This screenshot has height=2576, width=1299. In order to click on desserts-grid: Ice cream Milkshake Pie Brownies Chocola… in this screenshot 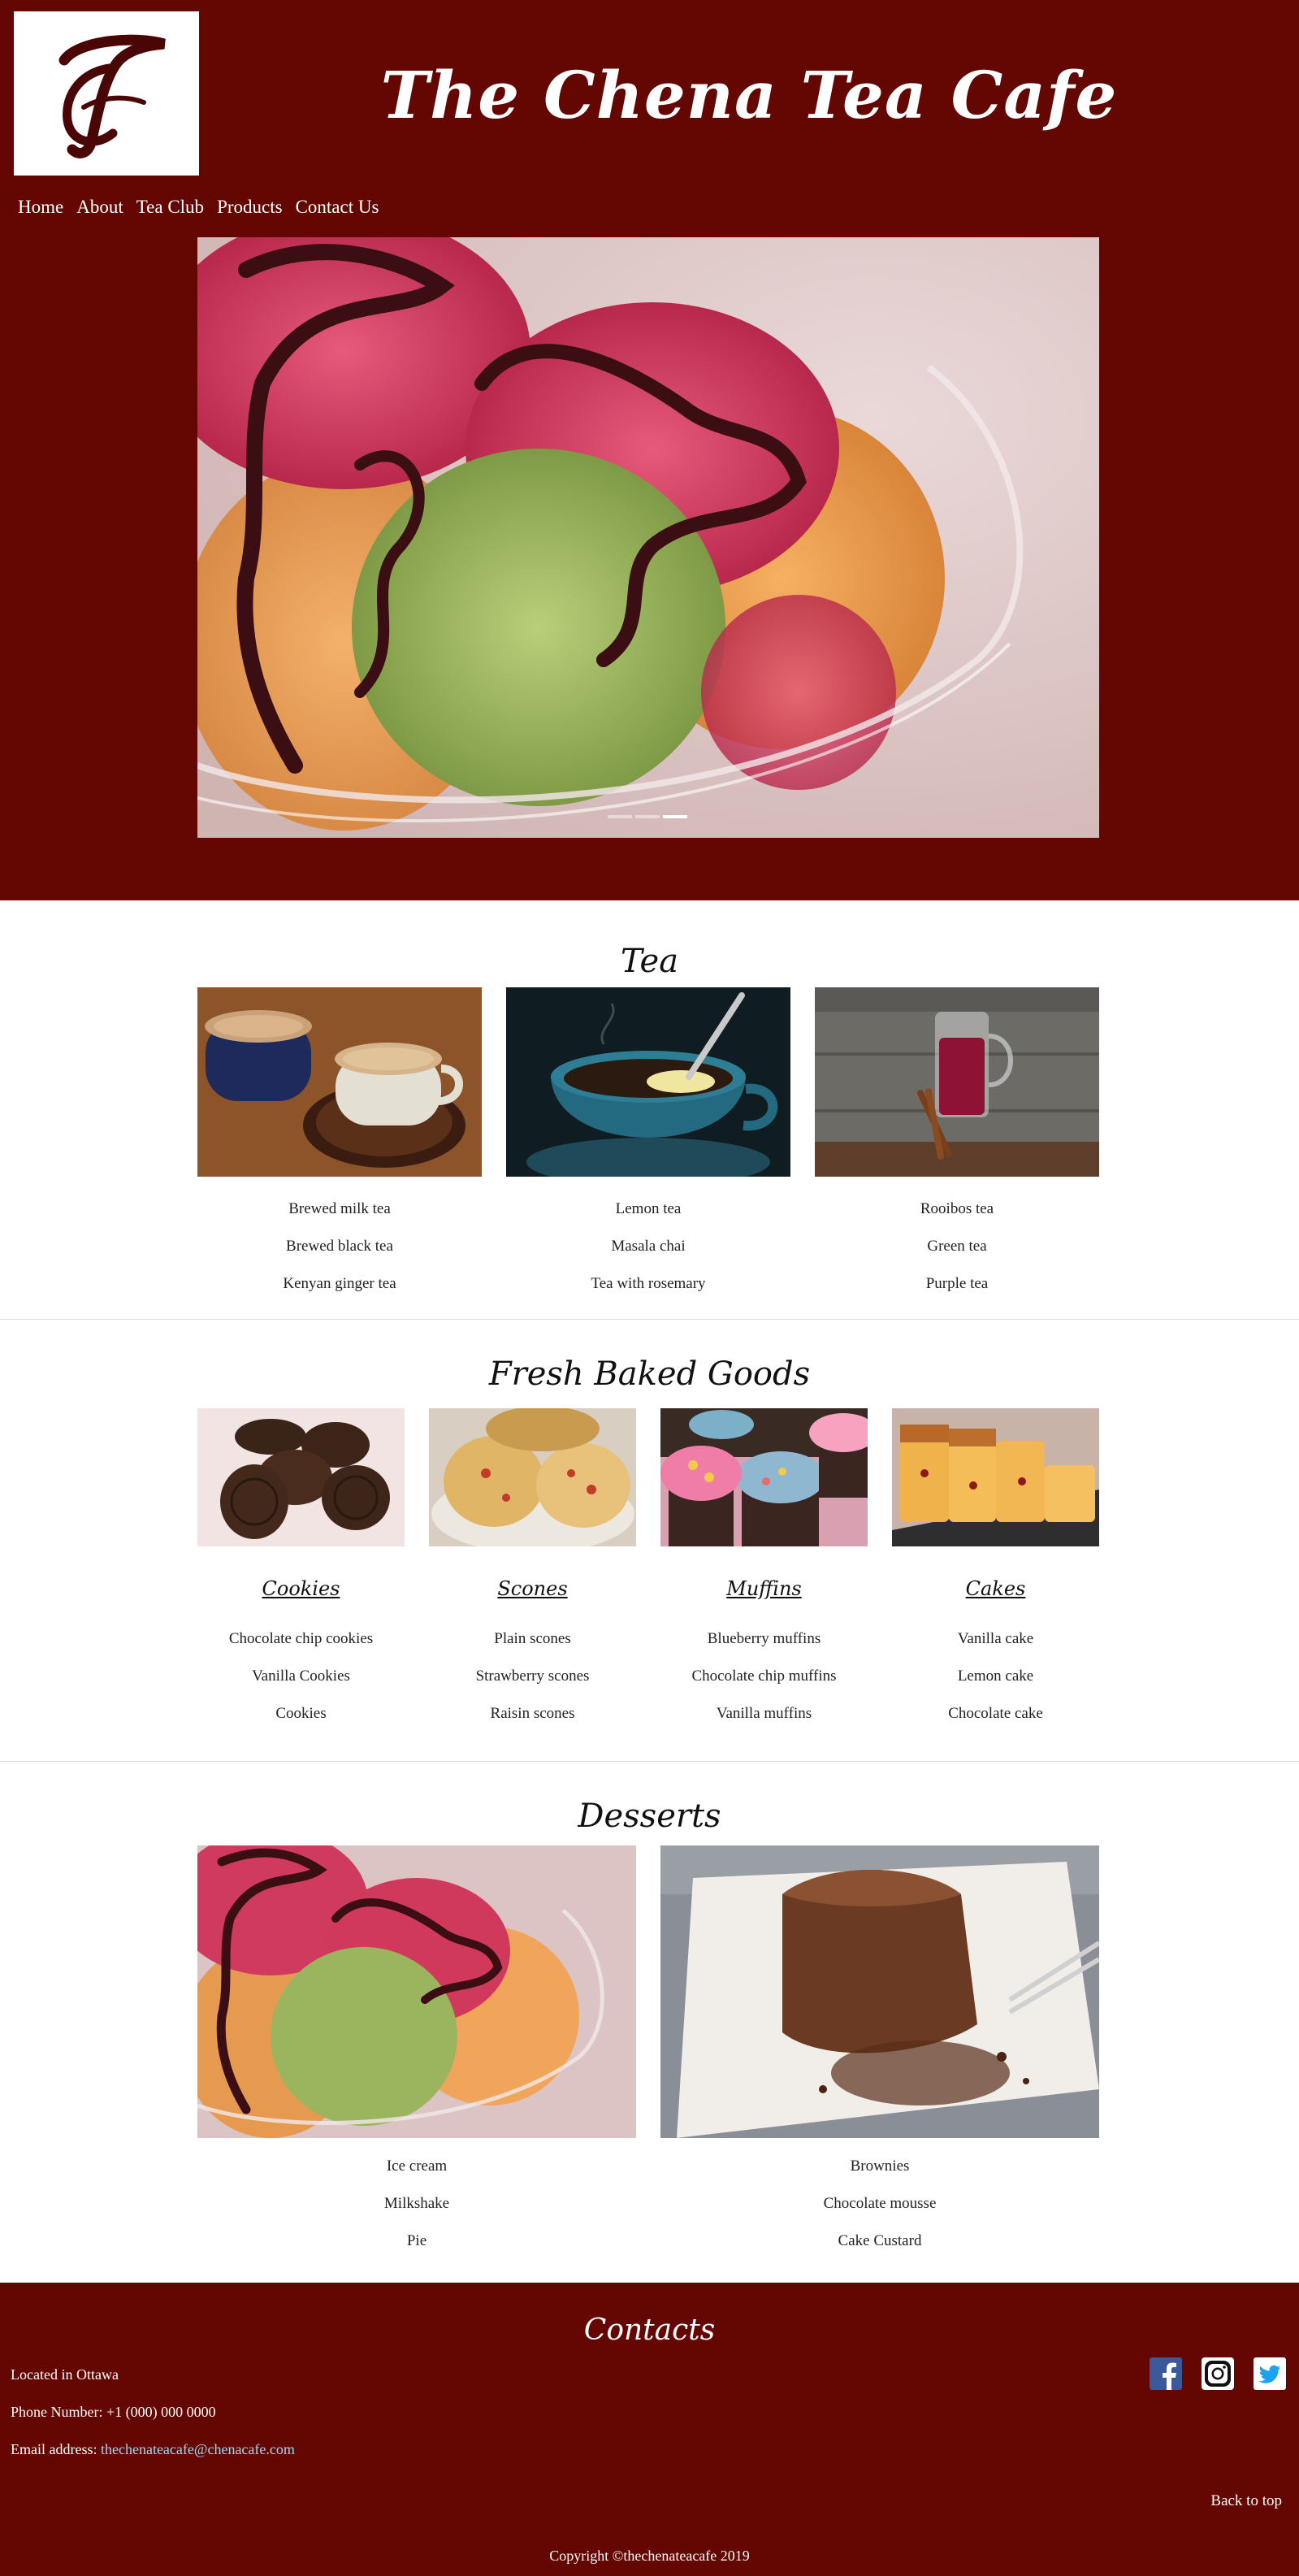, I will do `click(648, 2052)`.